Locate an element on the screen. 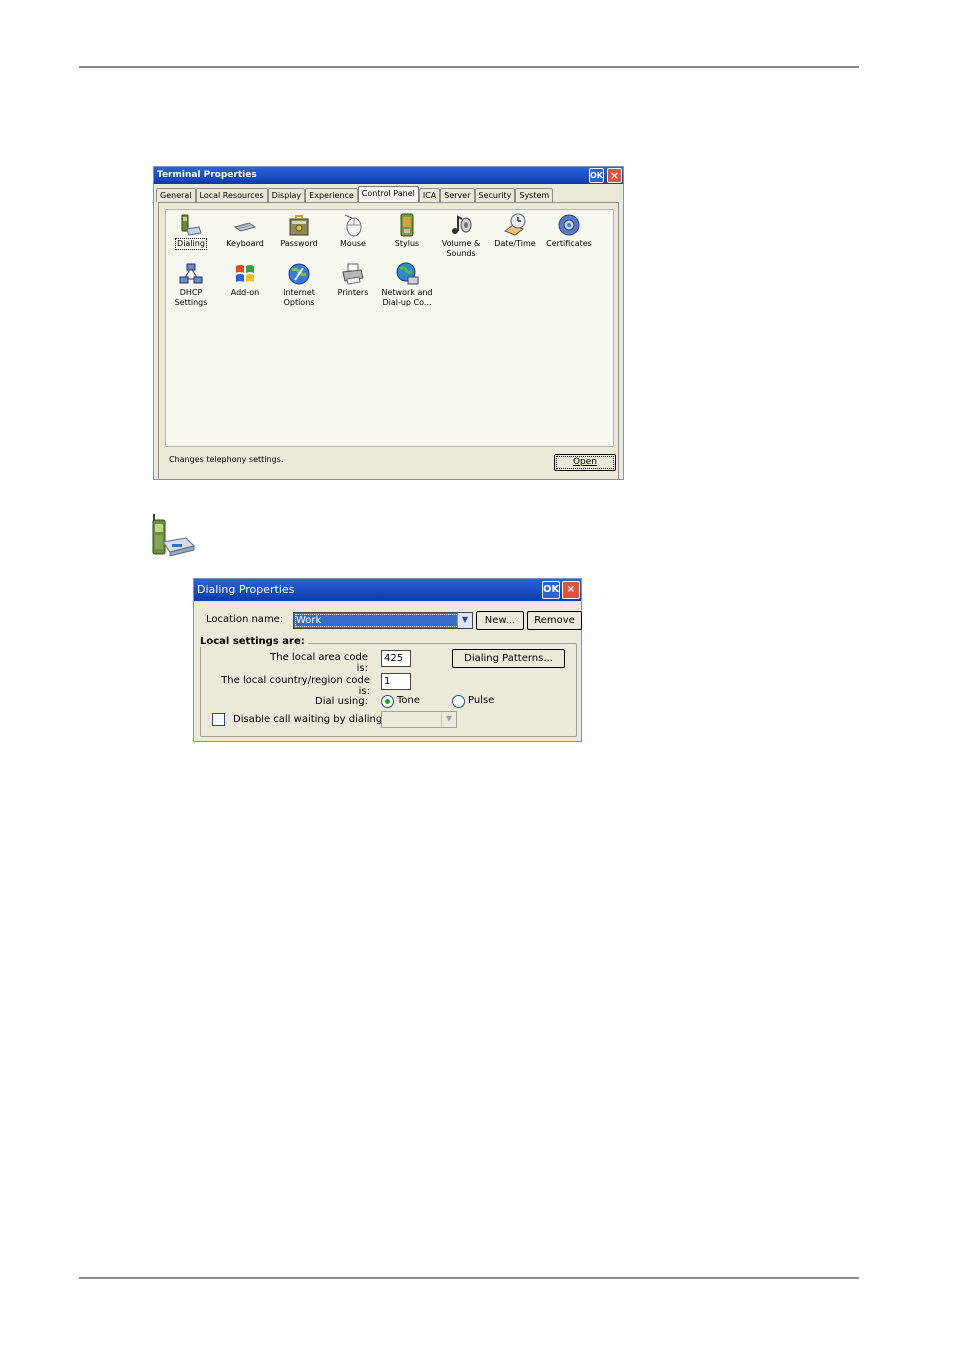  control-panel-item-volume: Volume & Sounds is located at coordinates (461, 236).